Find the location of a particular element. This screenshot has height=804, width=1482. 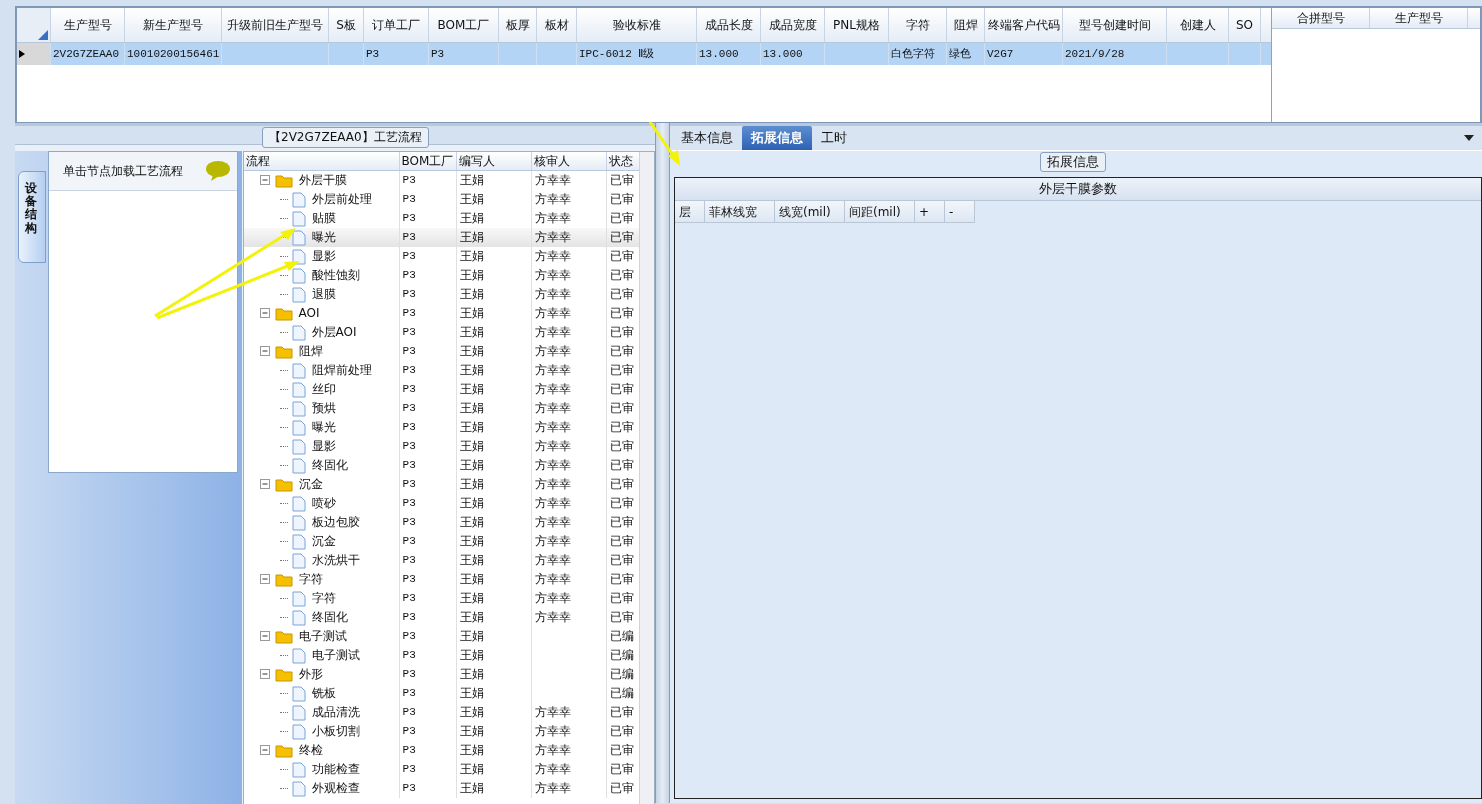

table-cell: 绿色 is located at coordinates (960, 54).